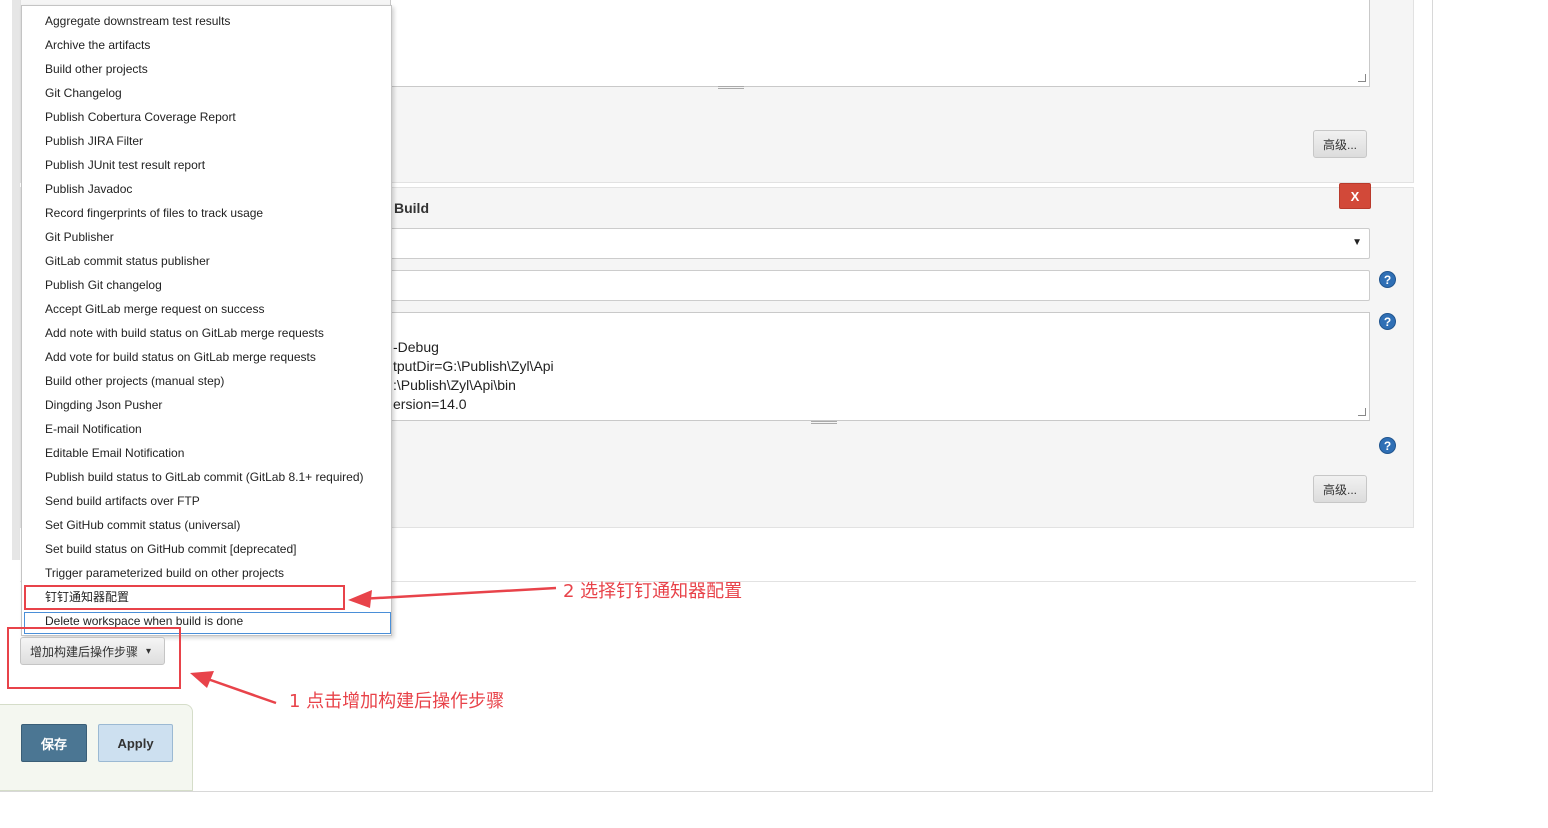 Image resolution: width=1548 pixels, height=828 pixels. I want to click on apply-button: Apply, so click(135, 743).